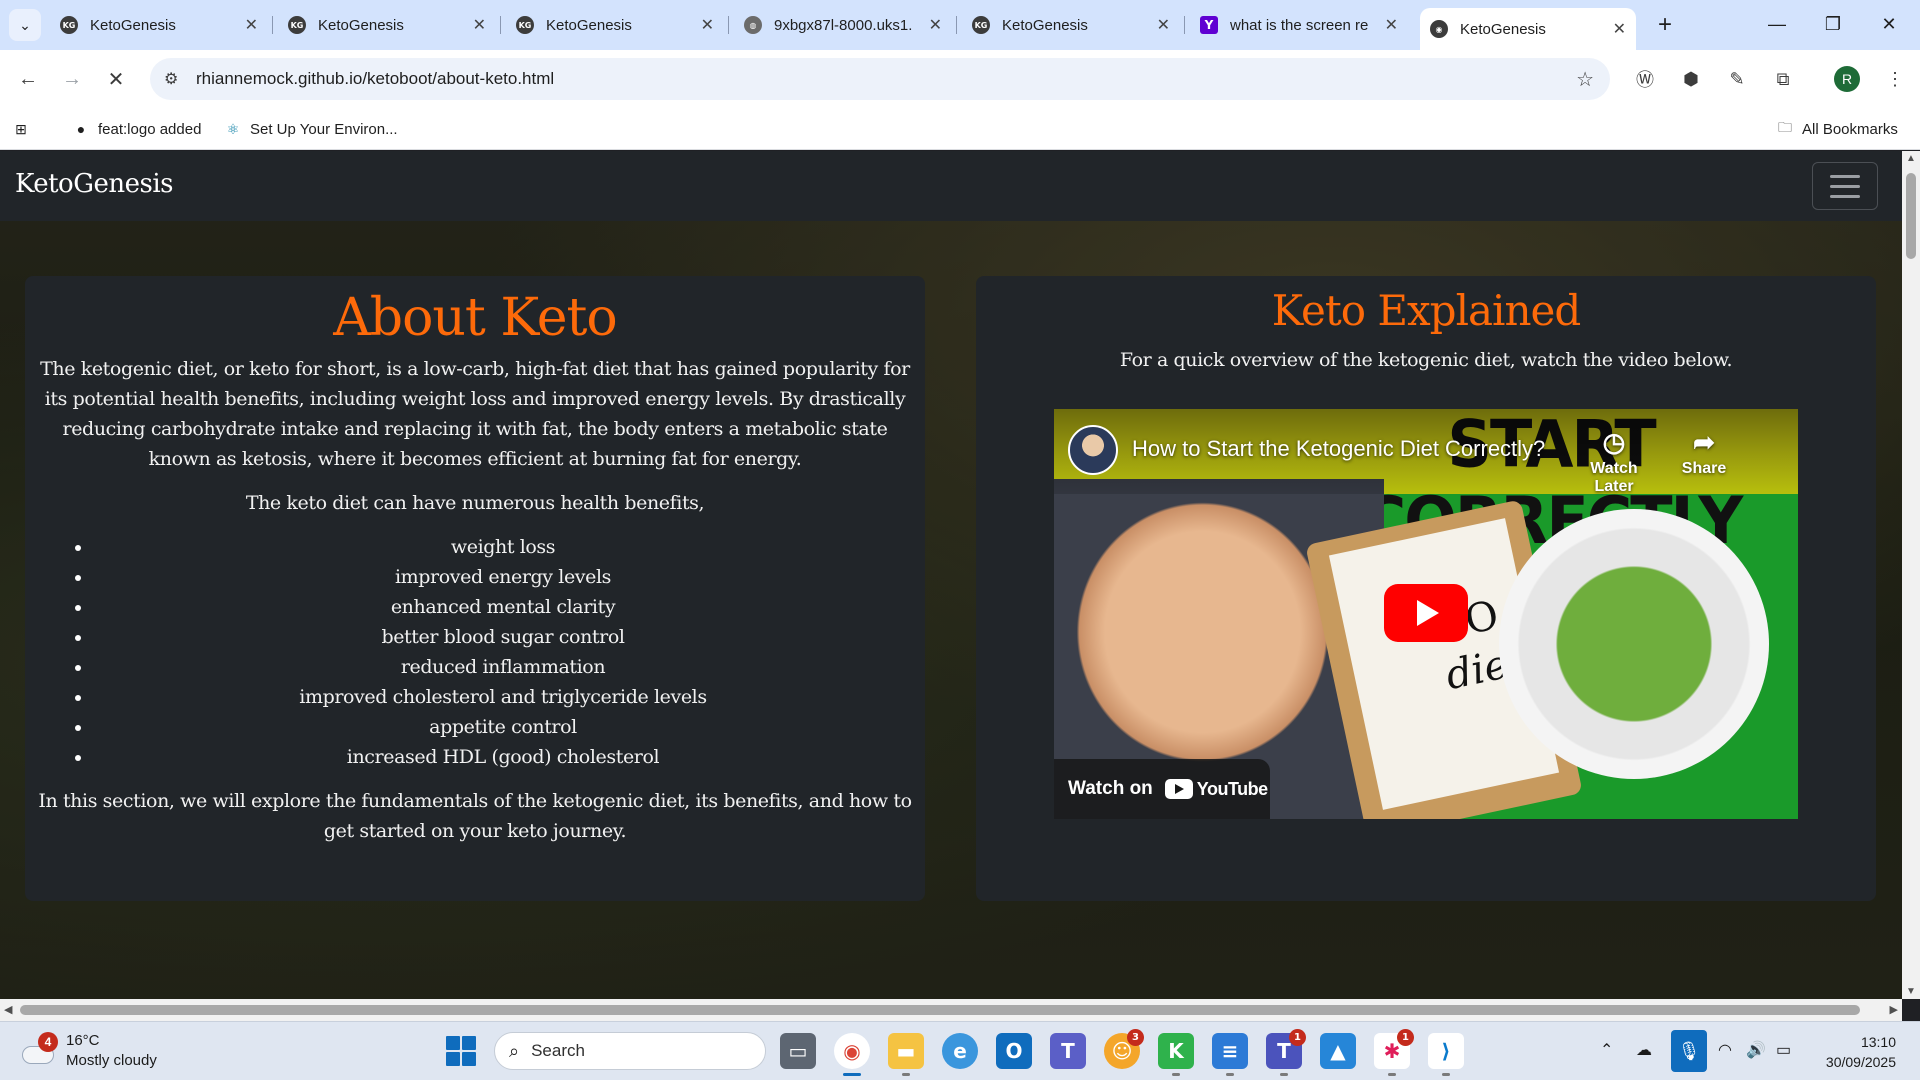 This screenshot has width=1920, height=1080. I want to click on tab-title: 9xbgx87l-8000.uks1., so click(843, 25).